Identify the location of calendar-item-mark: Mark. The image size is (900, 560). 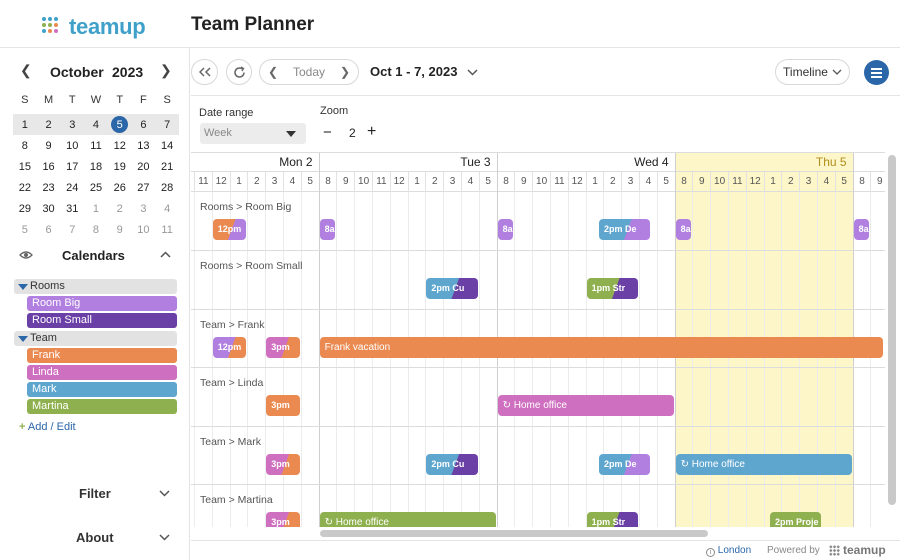
(102, 389).